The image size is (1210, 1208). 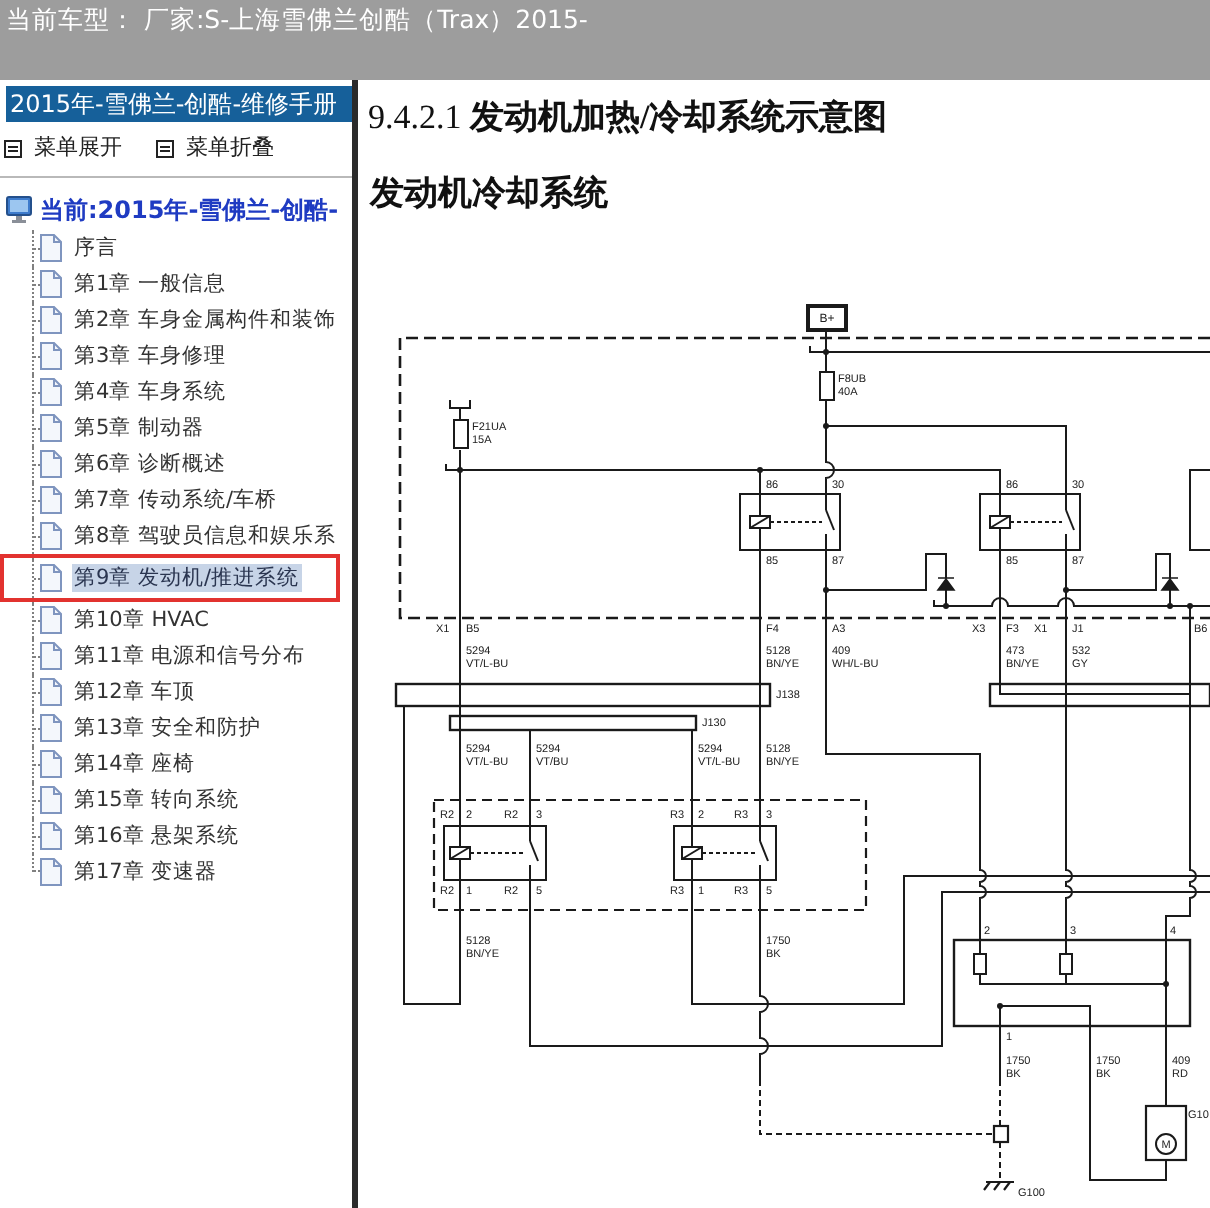 I want to click on tree-item: 第14章 座椅, so click(x=135, y=764).